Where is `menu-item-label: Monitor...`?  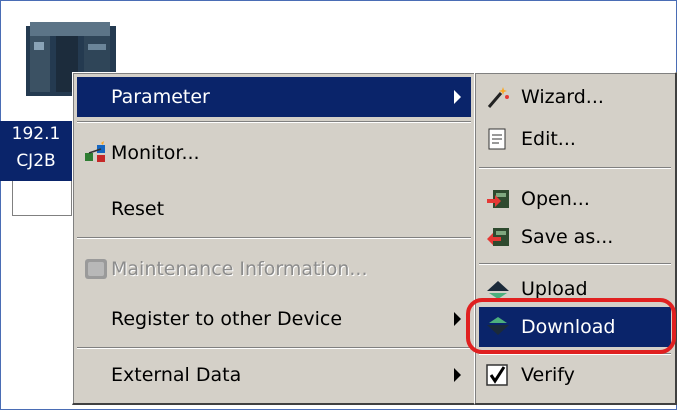
menu-item-label: Monitor... is located at coordinates (155, 153).